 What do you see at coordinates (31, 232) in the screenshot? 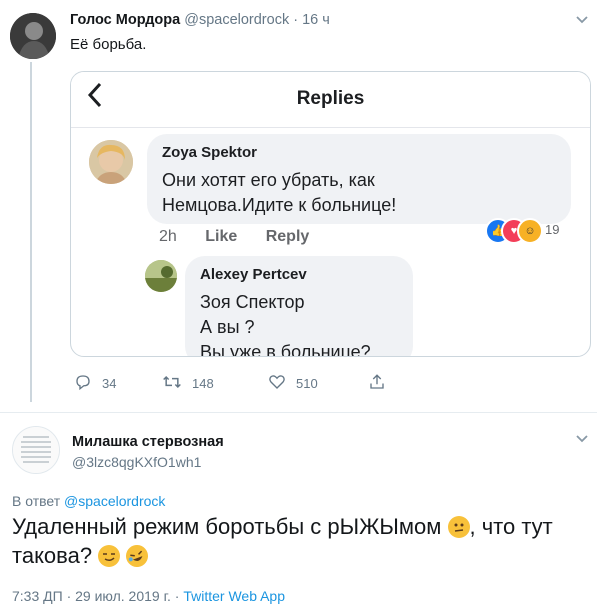
I see `thread-connector` at bounding box center [31, 232].